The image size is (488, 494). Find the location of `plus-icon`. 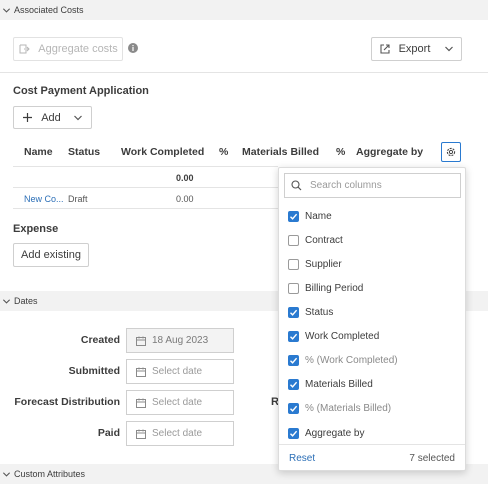

plus-icon is located at coordinates (27, 117).